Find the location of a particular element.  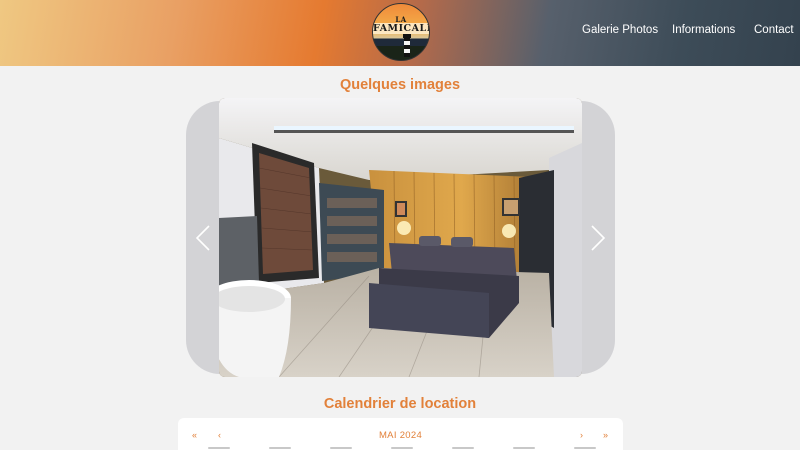

nav-informations: Informations is located at coordinates (703, 30).